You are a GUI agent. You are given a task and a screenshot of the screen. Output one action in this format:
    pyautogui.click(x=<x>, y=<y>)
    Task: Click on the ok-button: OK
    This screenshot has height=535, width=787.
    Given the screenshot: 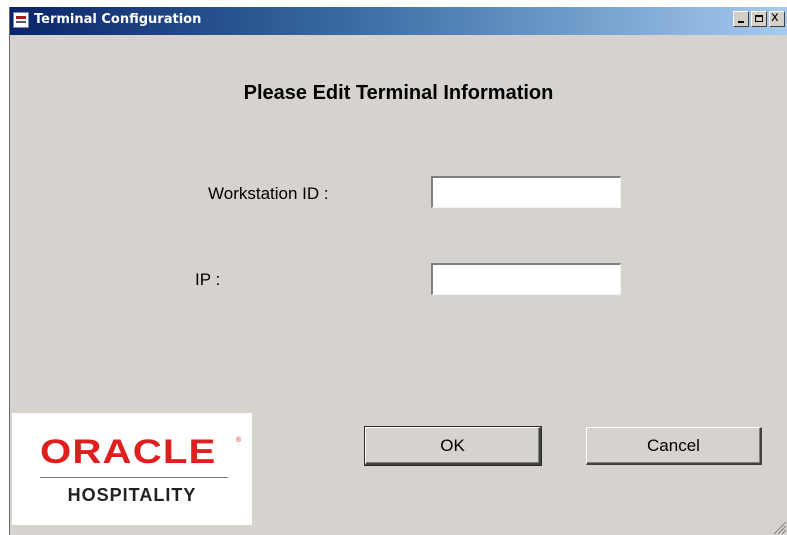 What is the action you would take?
    pyautogui.click(x=453, y=446)
    